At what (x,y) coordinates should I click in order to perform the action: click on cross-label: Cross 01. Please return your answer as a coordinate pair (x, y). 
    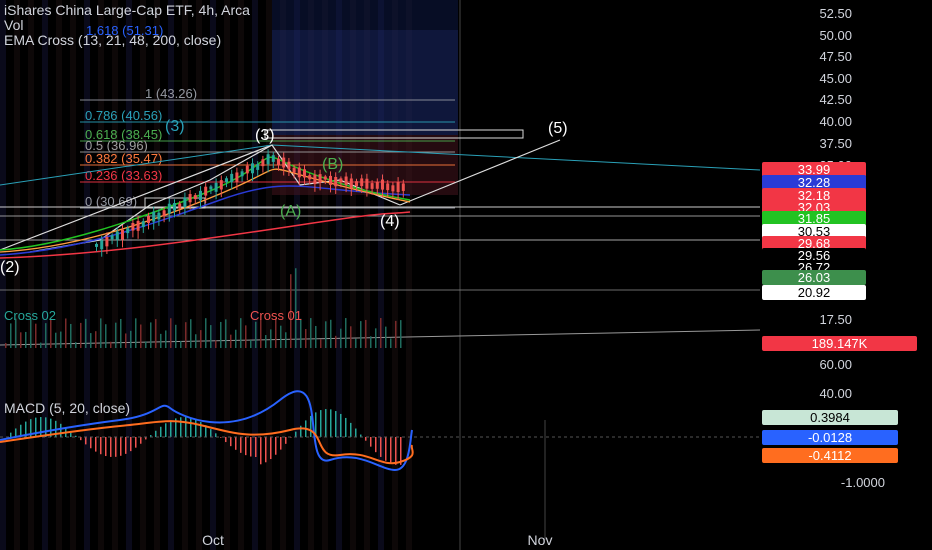
    Looking at the image, I should click on (276, 315).